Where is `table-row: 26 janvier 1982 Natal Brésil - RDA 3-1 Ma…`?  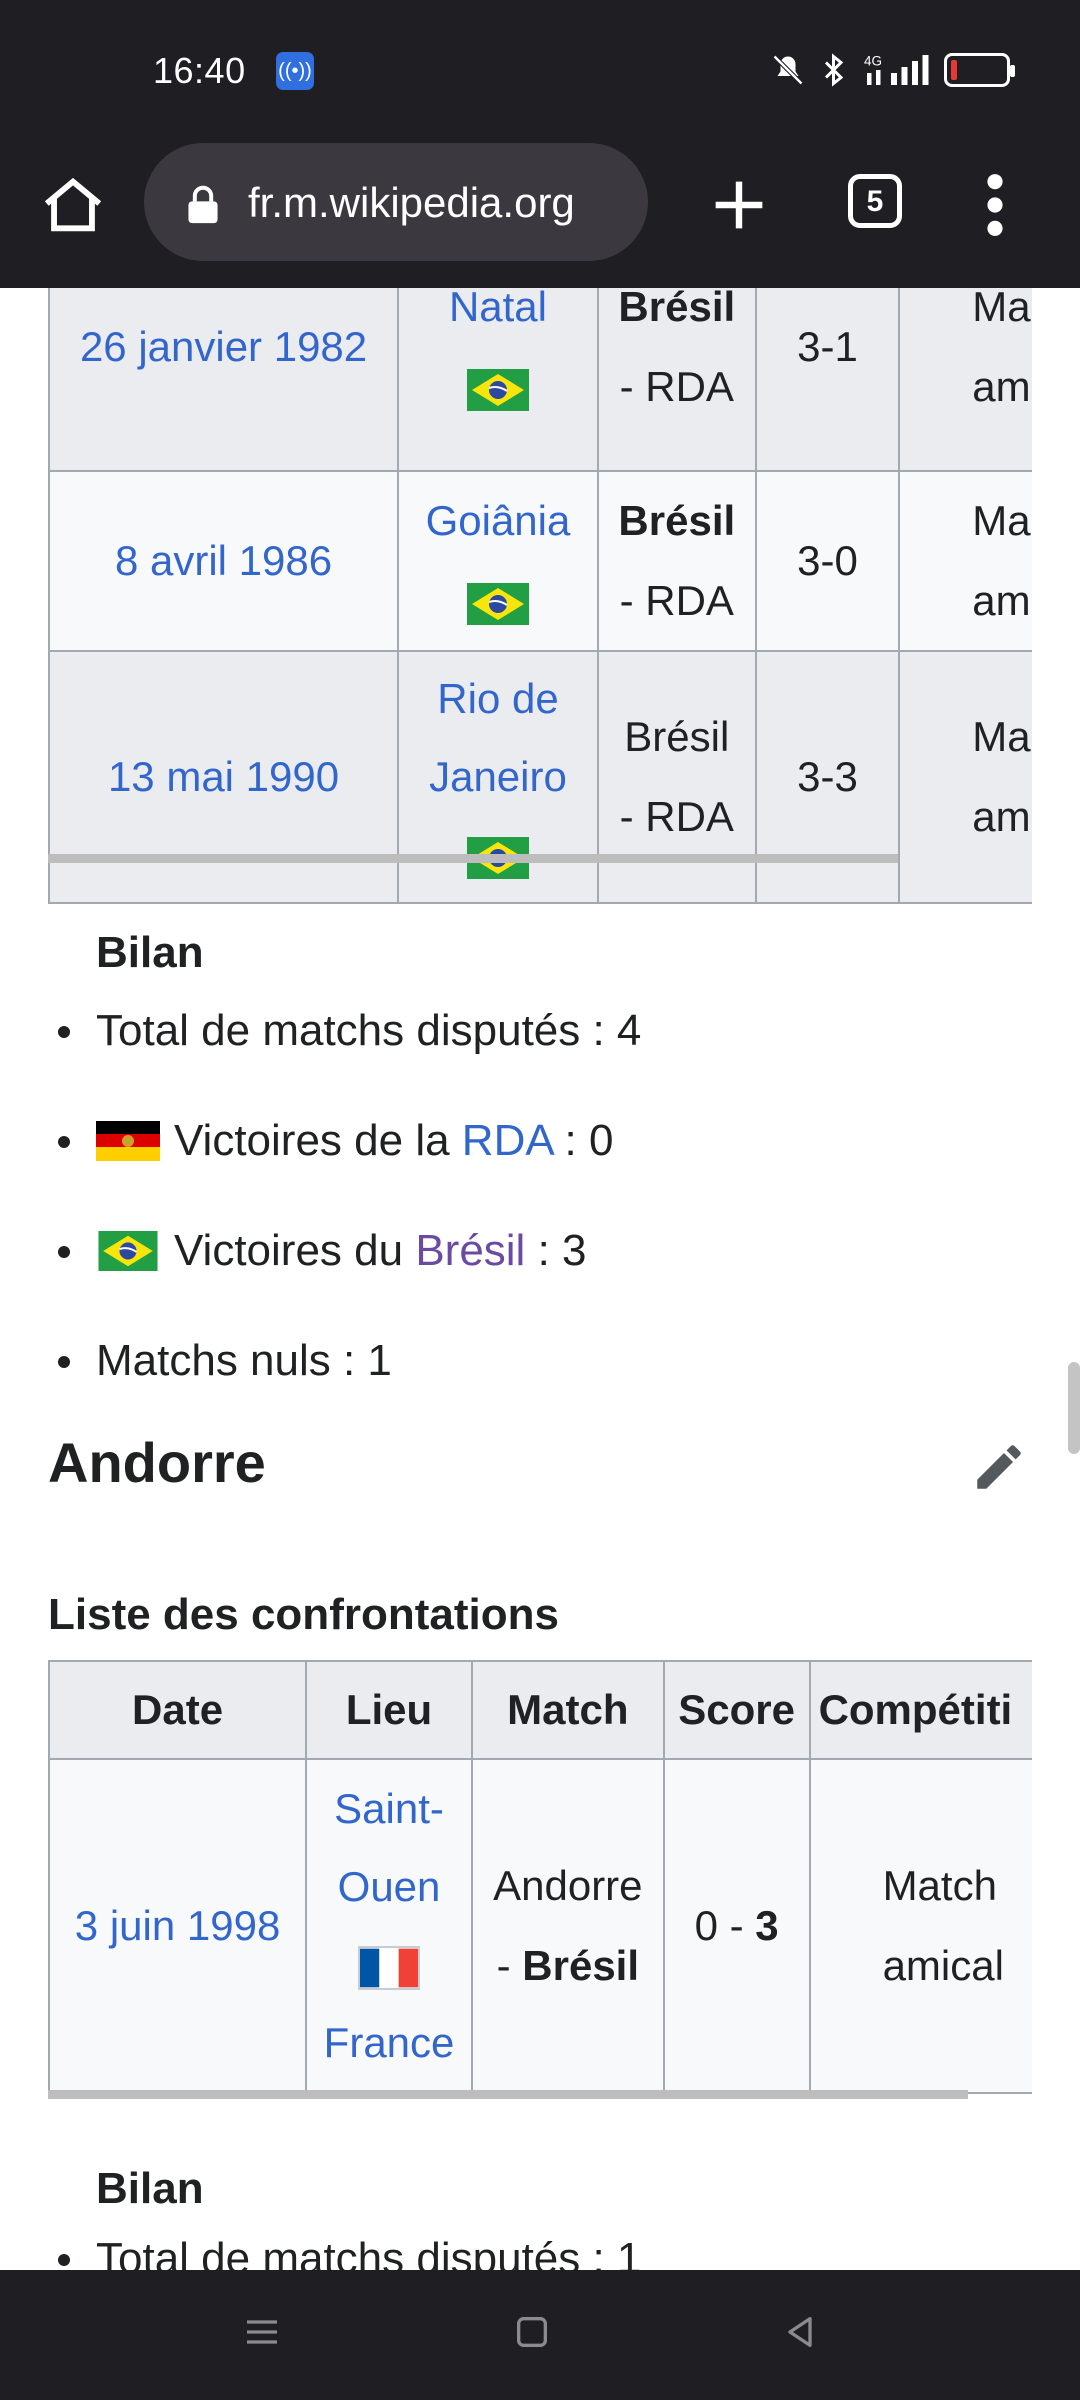
table-row: 26 janvier 1982 Natal Brésil - RDA 3-1 Ma… is located at coordinates (540, 380).